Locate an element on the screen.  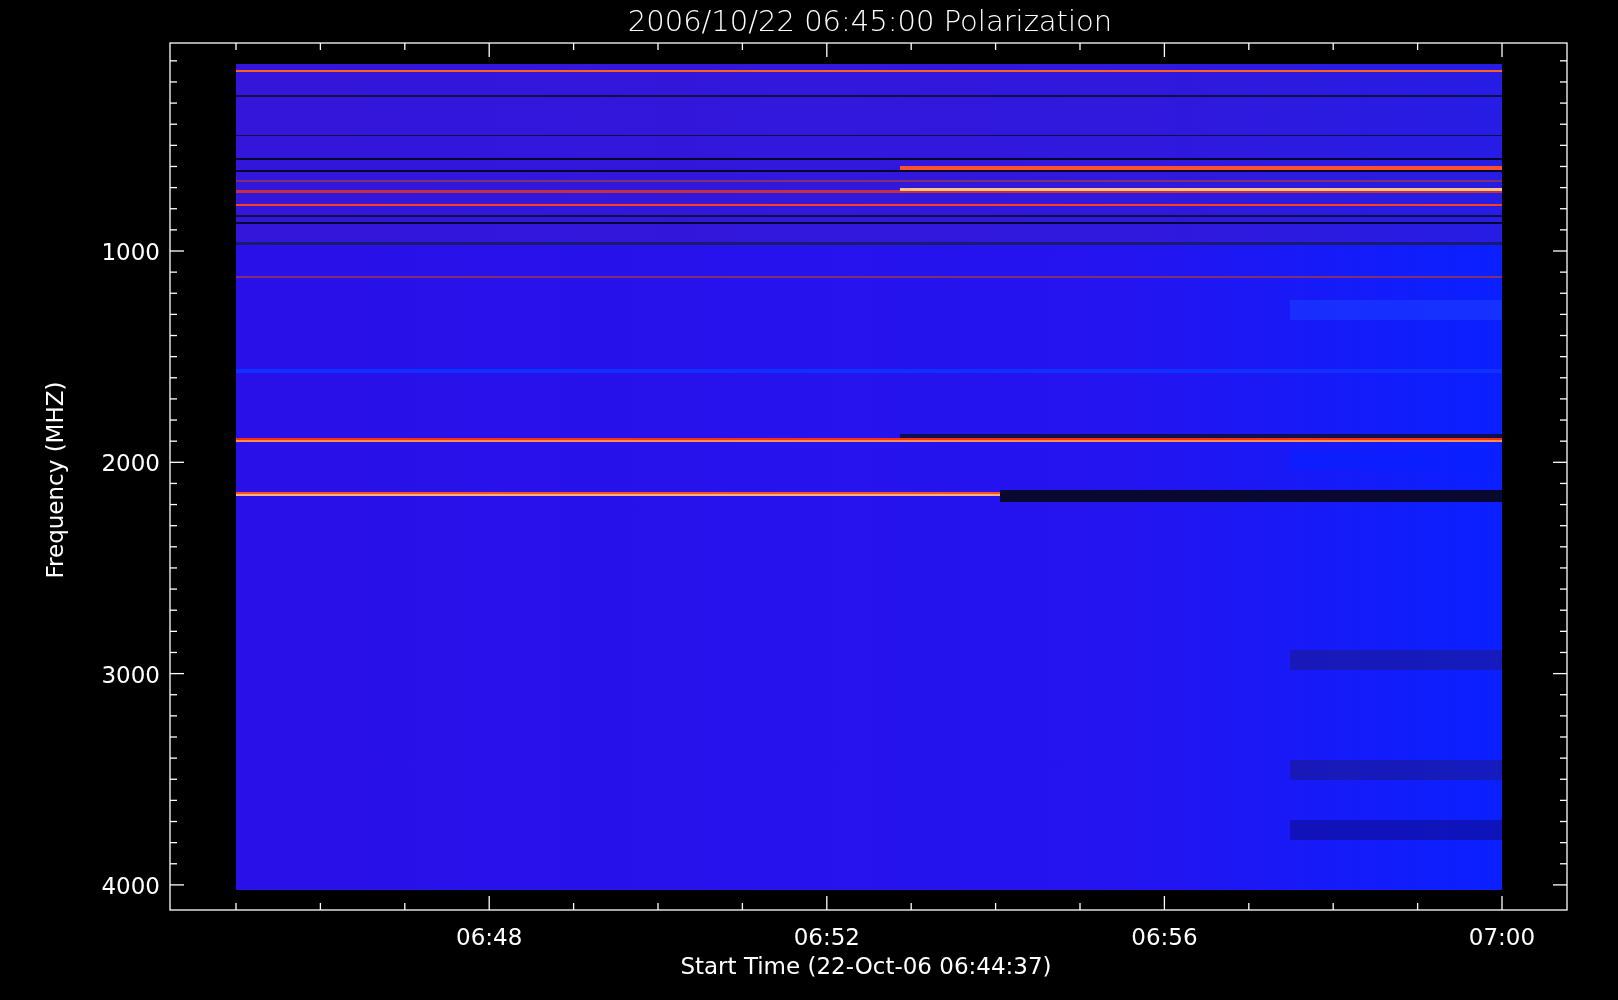
x-tick-label: 06:48 is located at coordinates (489, 937).